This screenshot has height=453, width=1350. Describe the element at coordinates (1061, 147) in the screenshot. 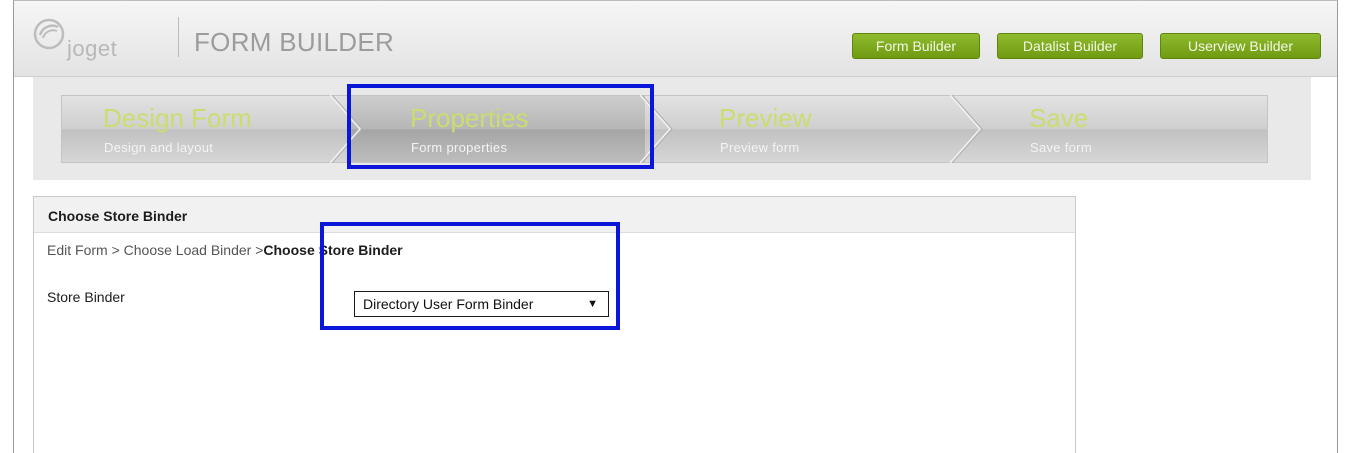

I see `step-subtitle: Save form` at that location.